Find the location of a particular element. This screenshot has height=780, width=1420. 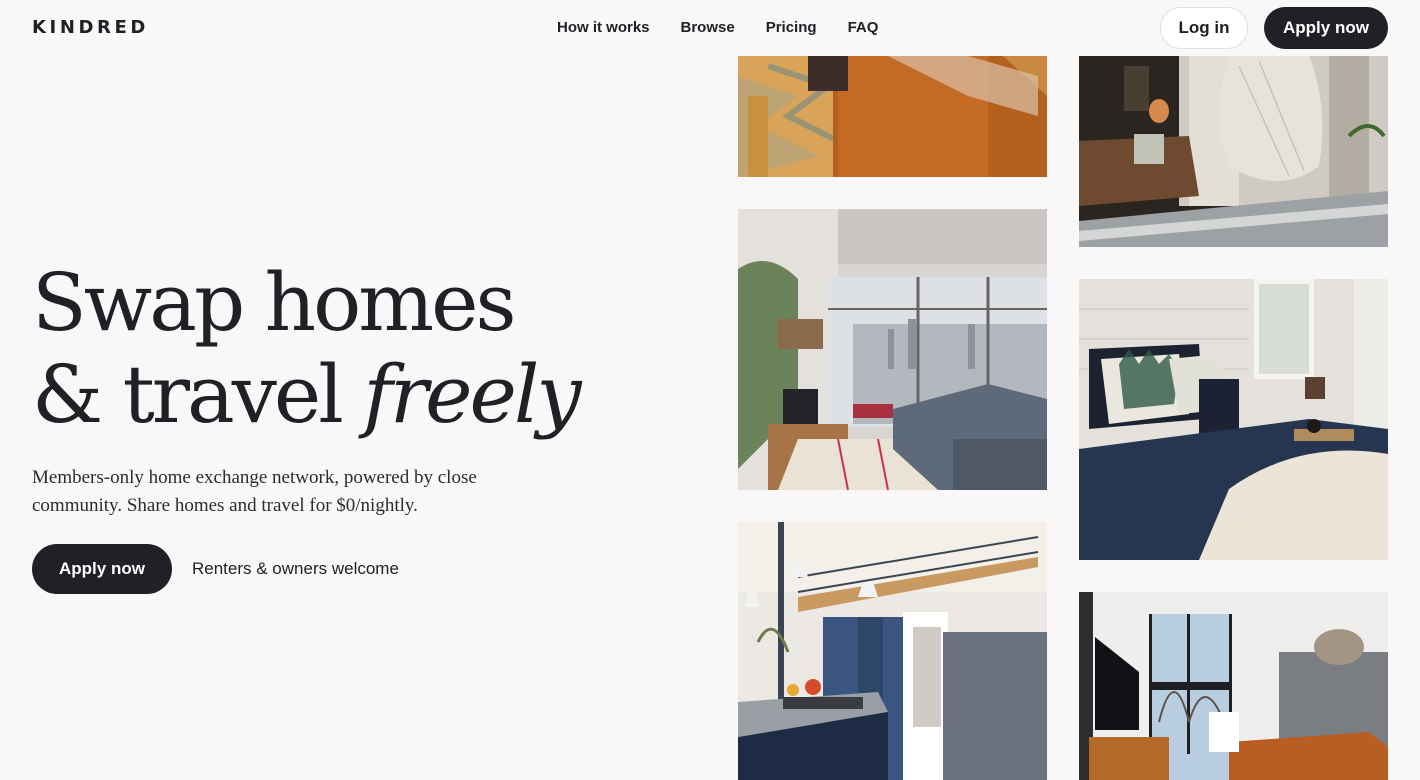

apply-now-hero-button: Apply now is located at coordinates (102, 569).